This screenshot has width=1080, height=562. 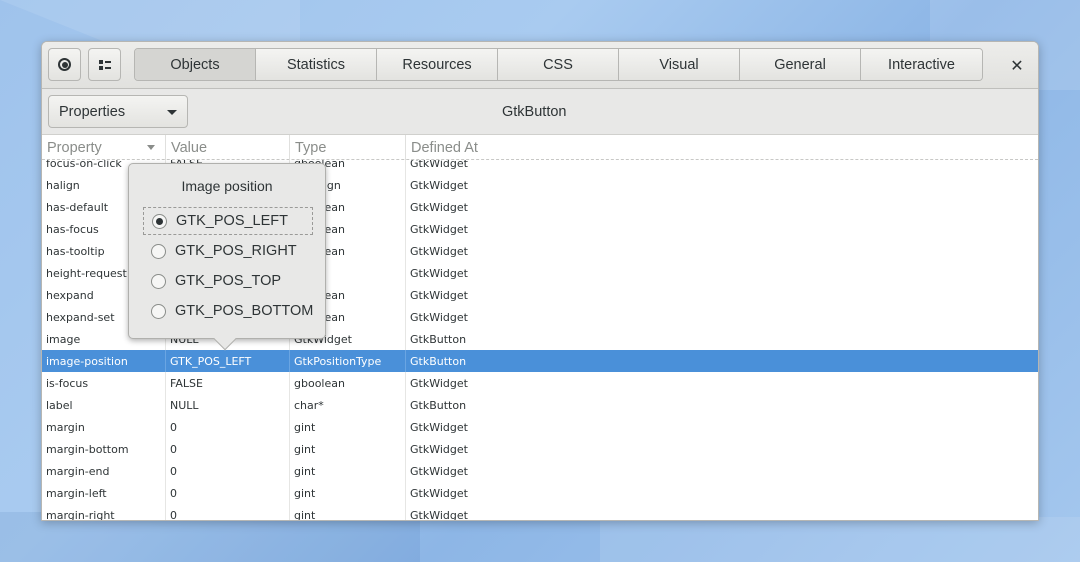 I want to click on radio-checked-icon, so click(x=159, y=221).